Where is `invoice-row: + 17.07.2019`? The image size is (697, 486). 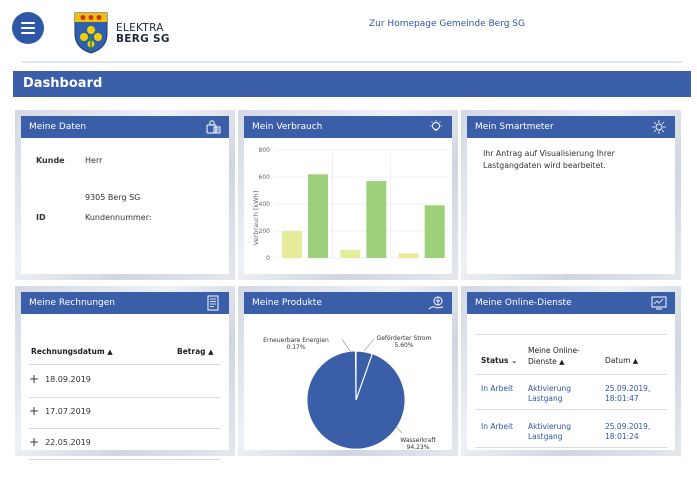
invoice-row: + 17.07.2019 is located at coordinates (60, 411).